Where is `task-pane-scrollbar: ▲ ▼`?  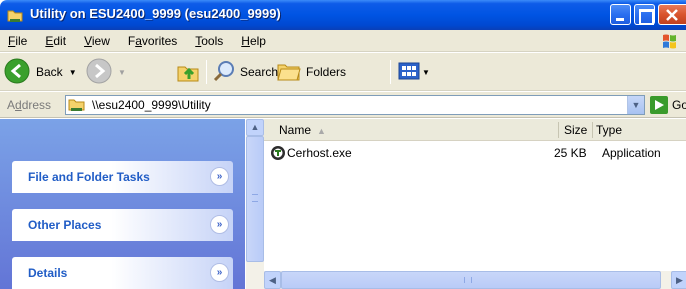
task-pane-scrollbar: ▲ ▼ is located at coordinates (255, 204).